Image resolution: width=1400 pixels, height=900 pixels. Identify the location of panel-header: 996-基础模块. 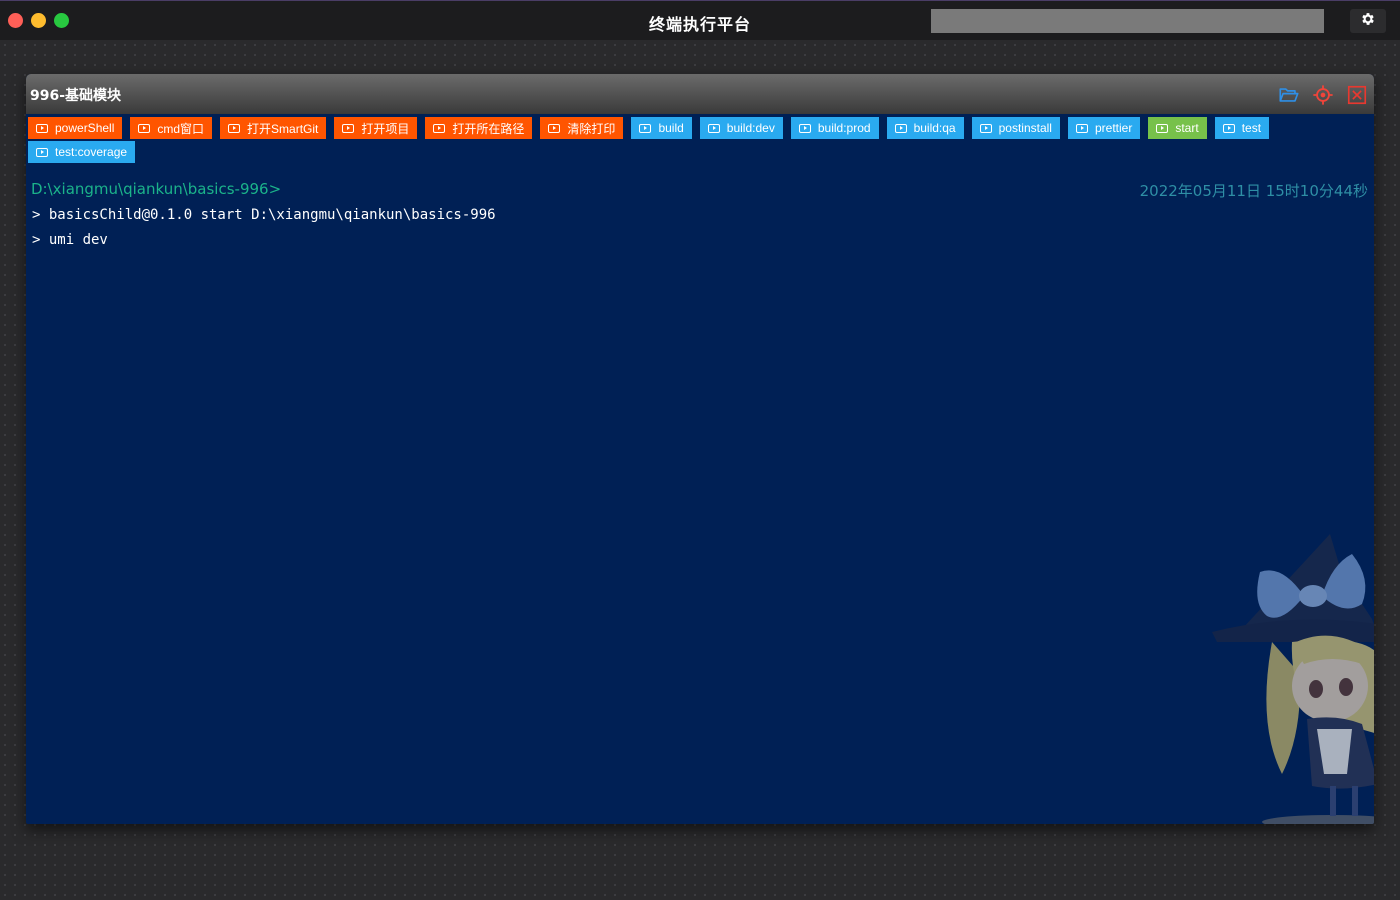
(700, 94).